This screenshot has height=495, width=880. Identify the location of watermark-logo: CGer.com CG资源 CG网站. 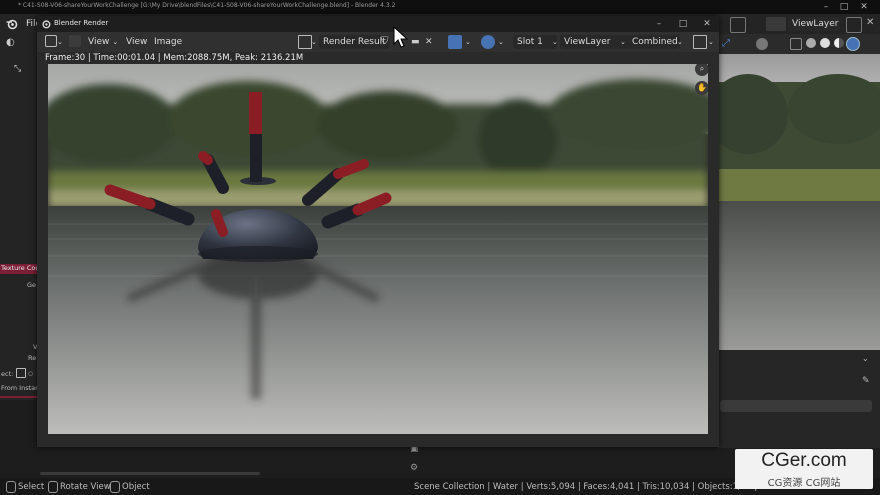
(804, 469).